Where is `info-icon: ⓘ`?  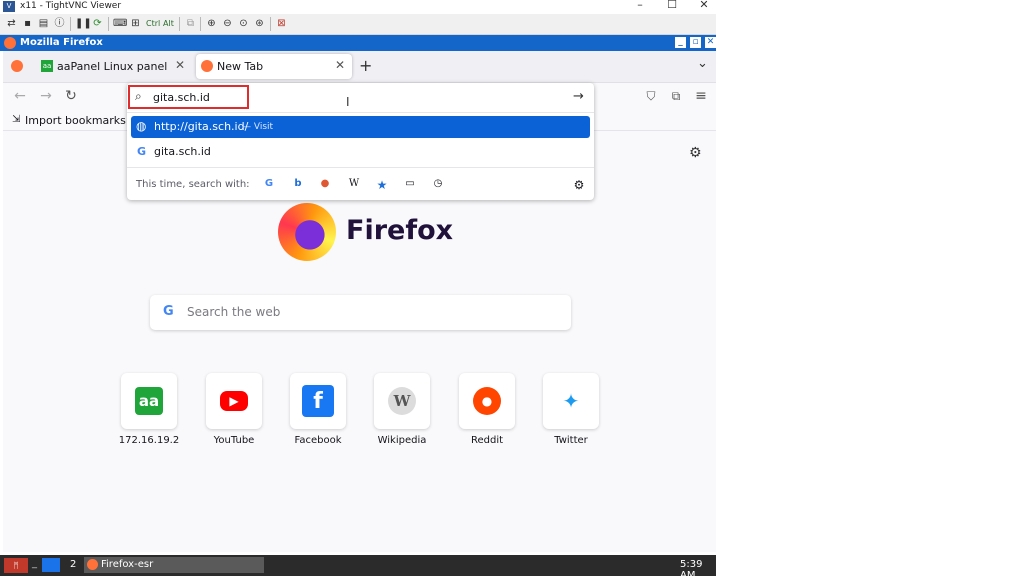 info-icon: ⓘ is located at coordinates (59, 23).